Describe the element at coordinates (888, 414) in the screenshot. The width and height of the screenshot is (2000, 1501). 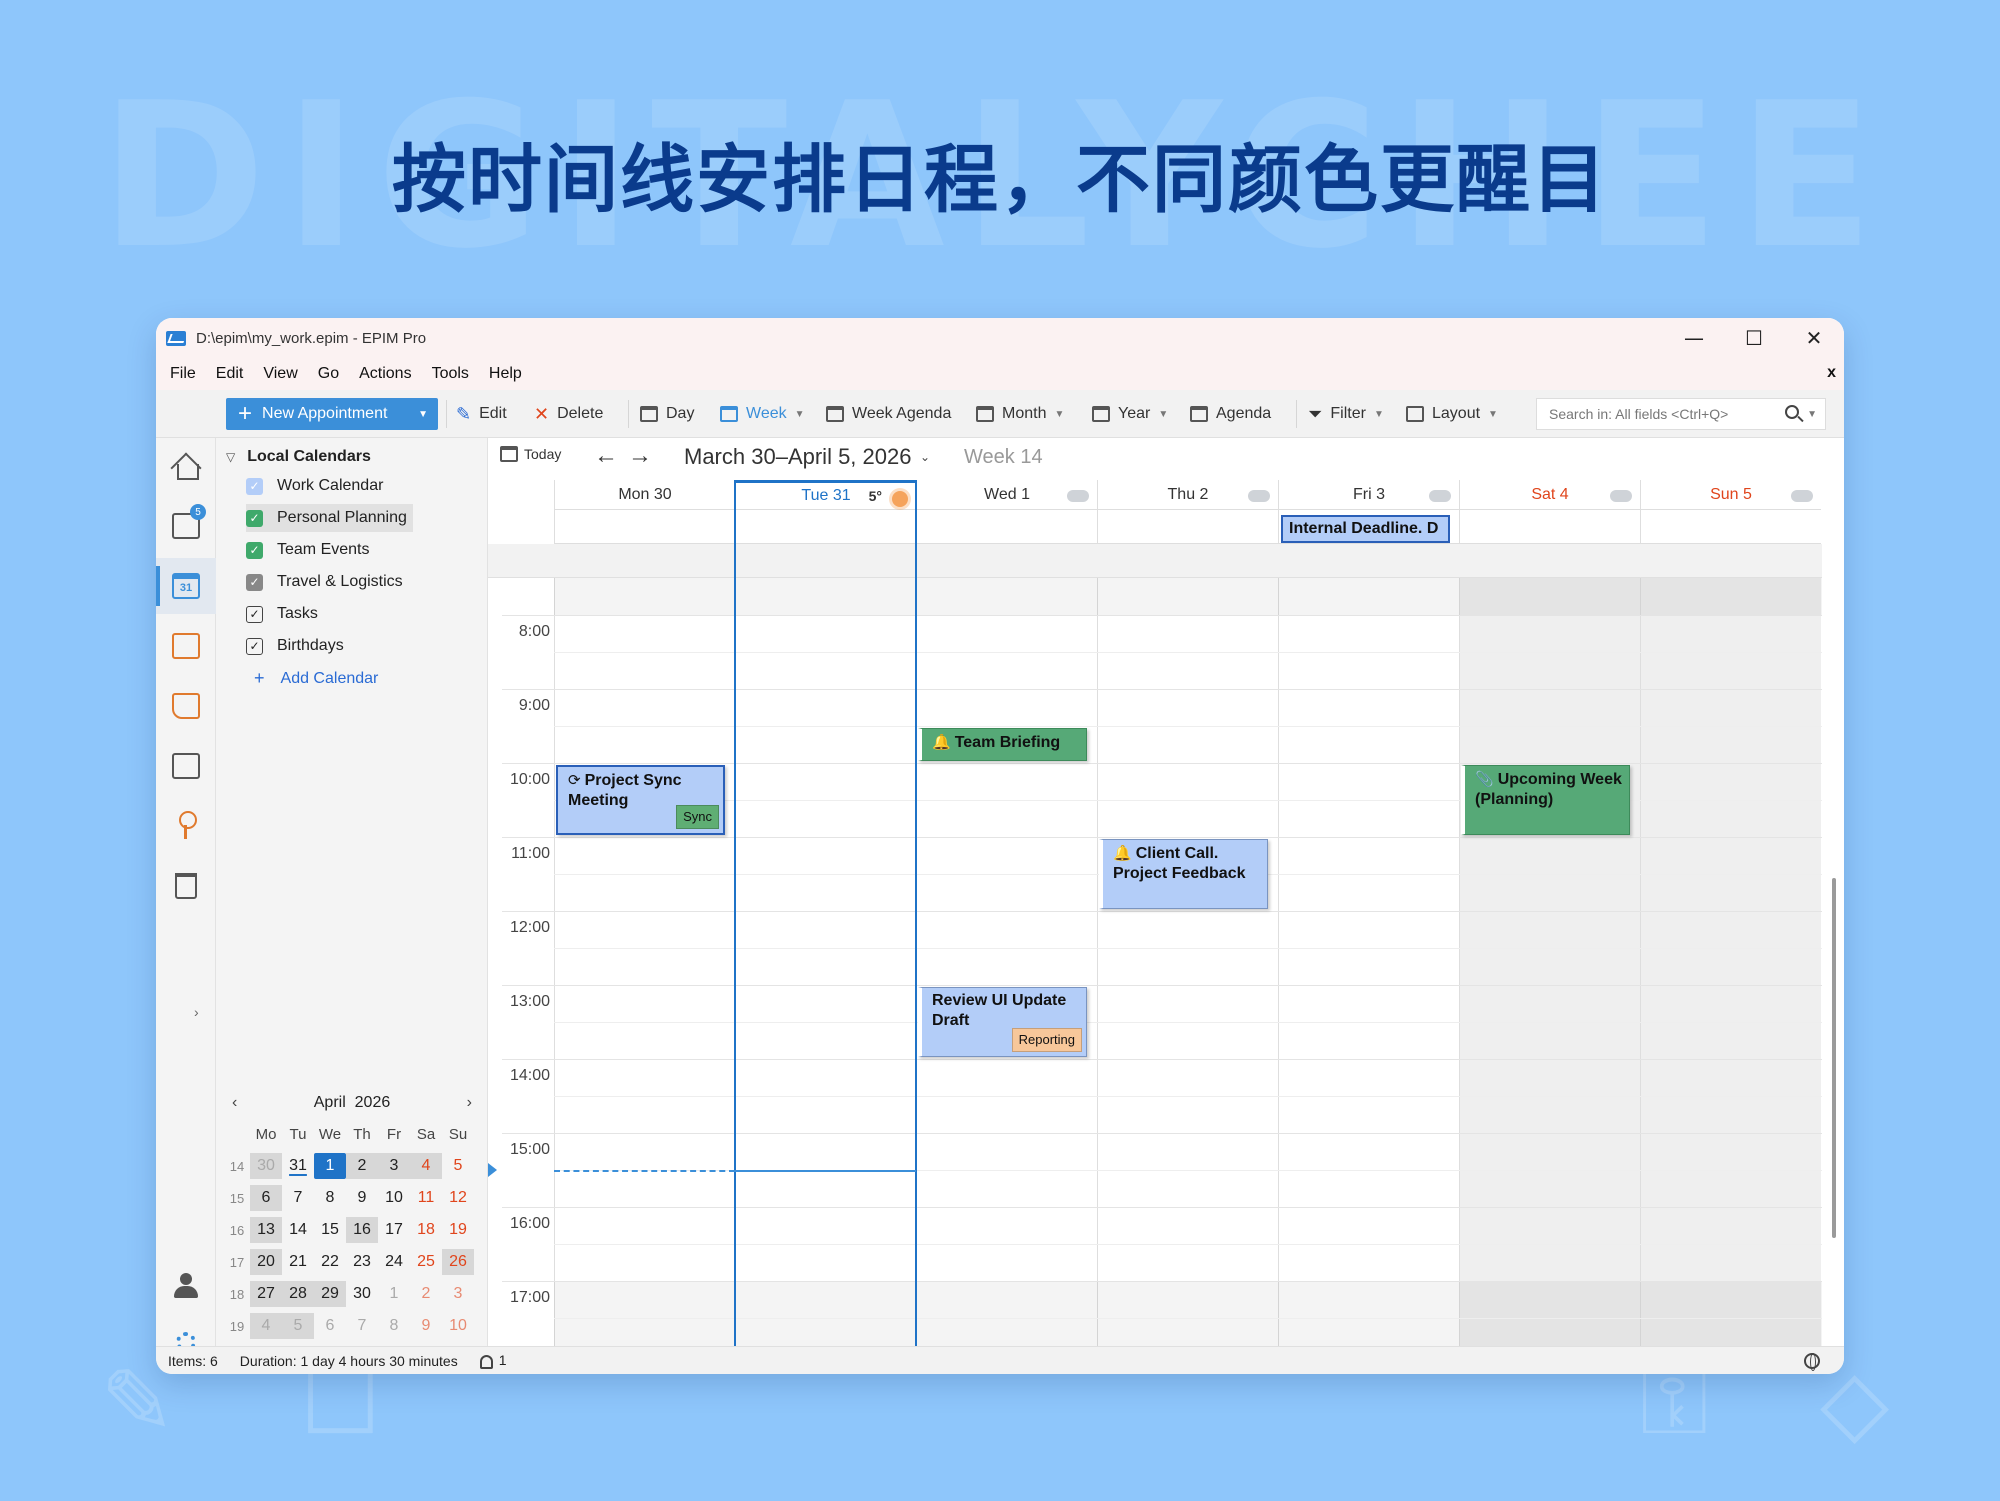
I see `week-agenda-button: Week Agenda` at that location.